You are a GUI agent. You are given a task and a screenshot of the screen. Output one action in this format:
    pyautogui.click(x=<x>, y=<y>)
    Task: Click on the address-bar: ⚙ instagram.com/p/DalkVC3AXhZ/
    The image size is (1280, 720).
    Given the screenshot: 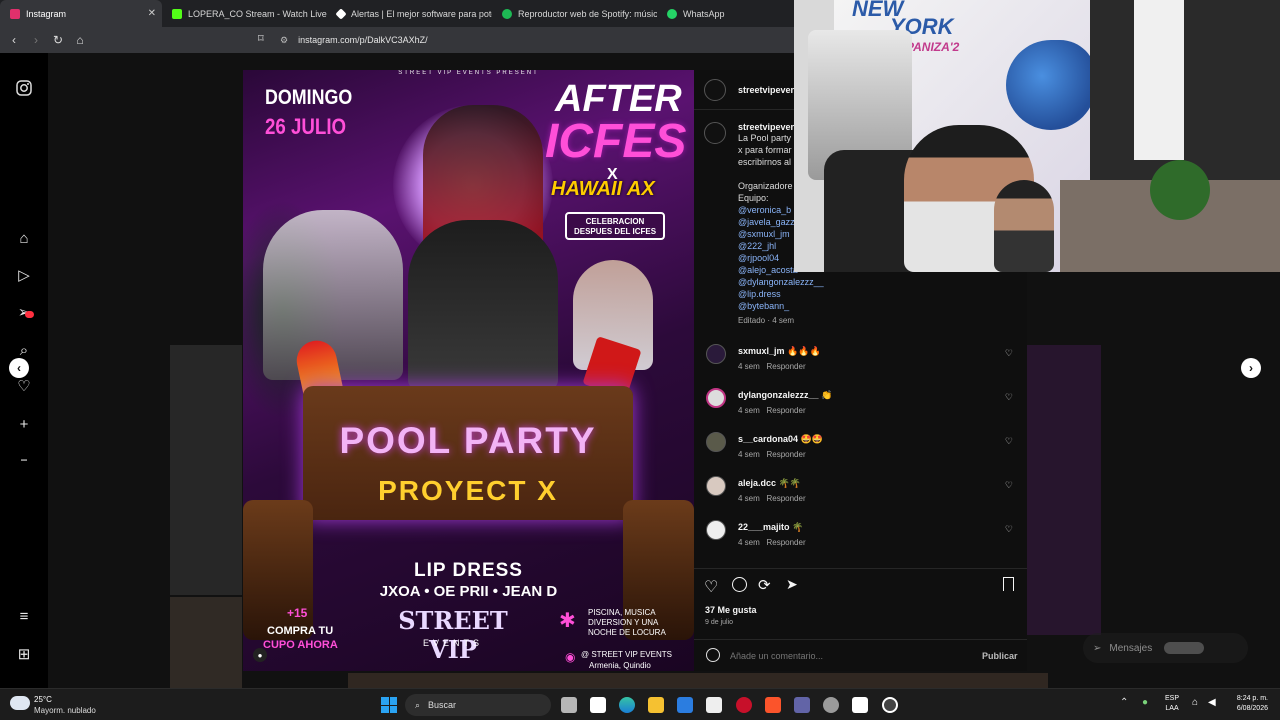 What is the action you would take?
    pyautogui.click(x=540, y=40)
    